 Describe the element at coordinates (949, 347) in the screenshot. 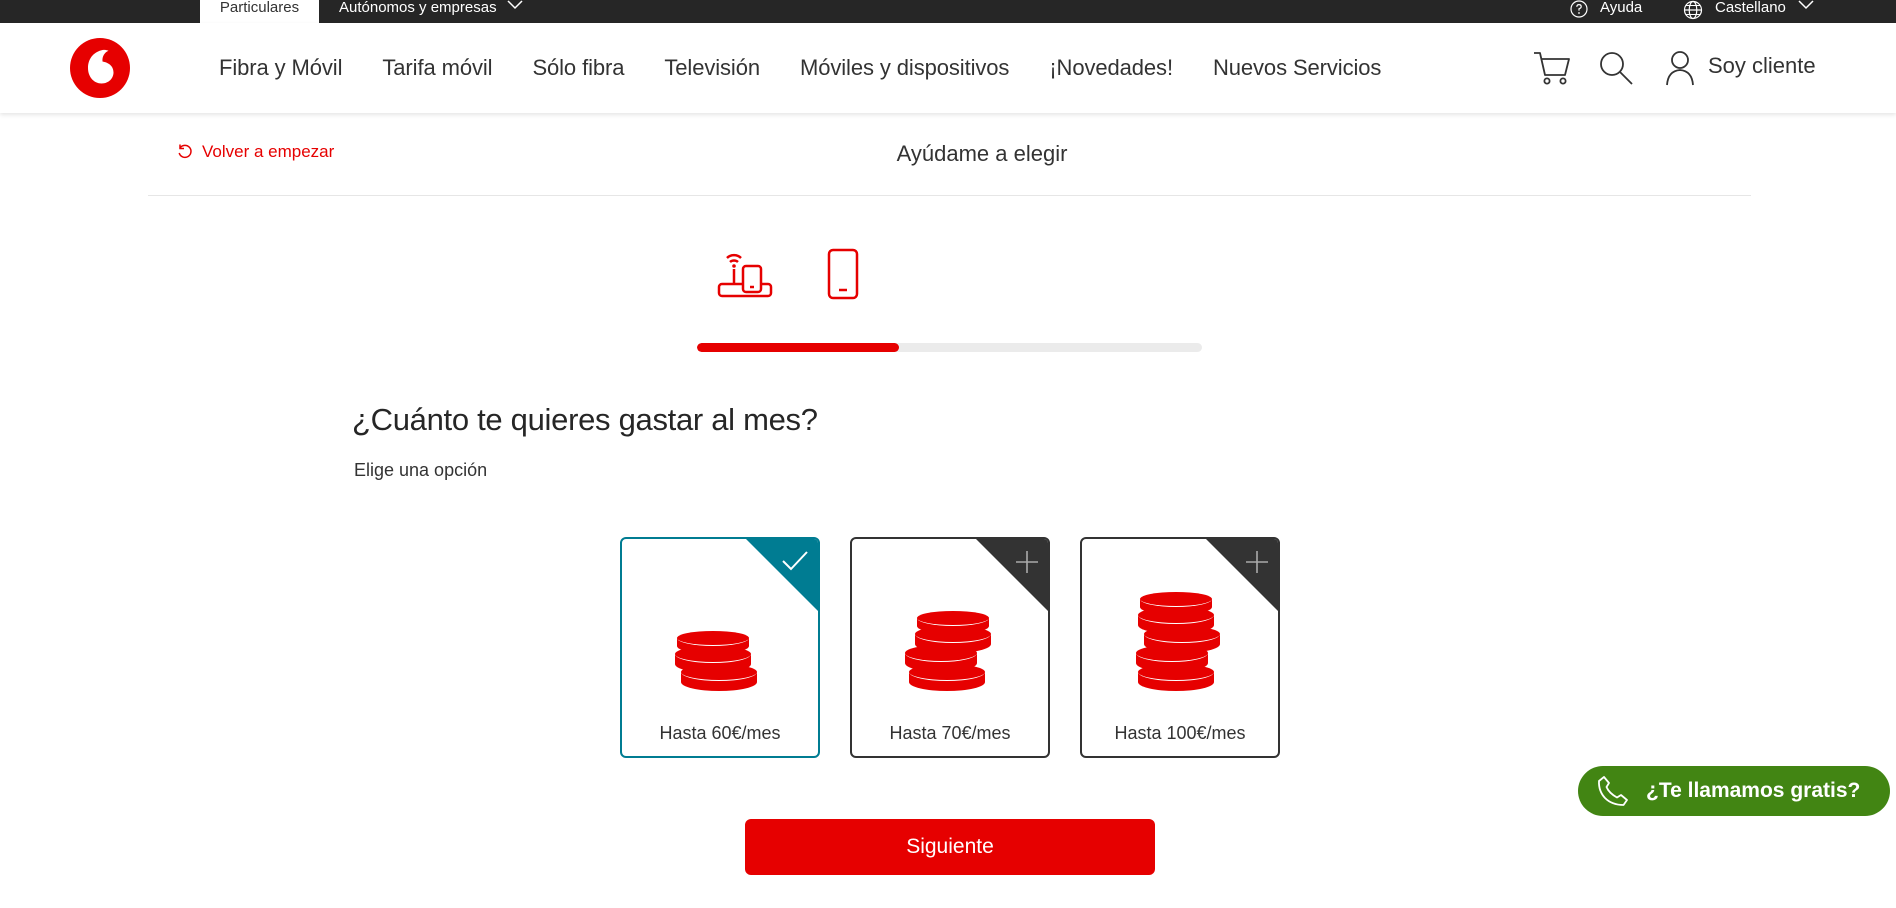

I see `wizard-progress-bar` at that location.